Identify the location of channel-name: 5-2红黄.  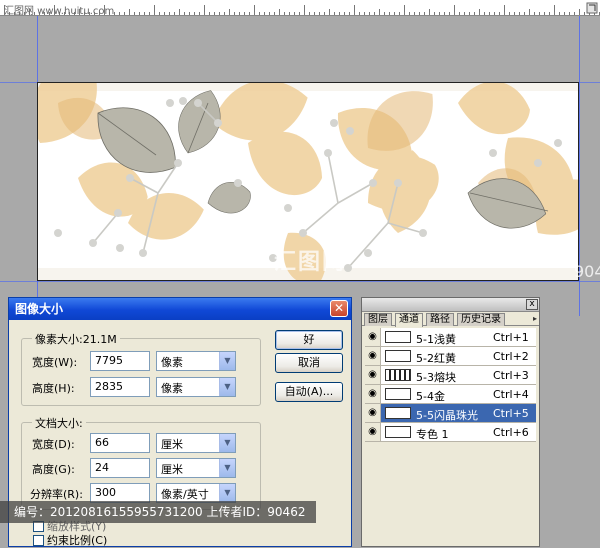
(436, 358).